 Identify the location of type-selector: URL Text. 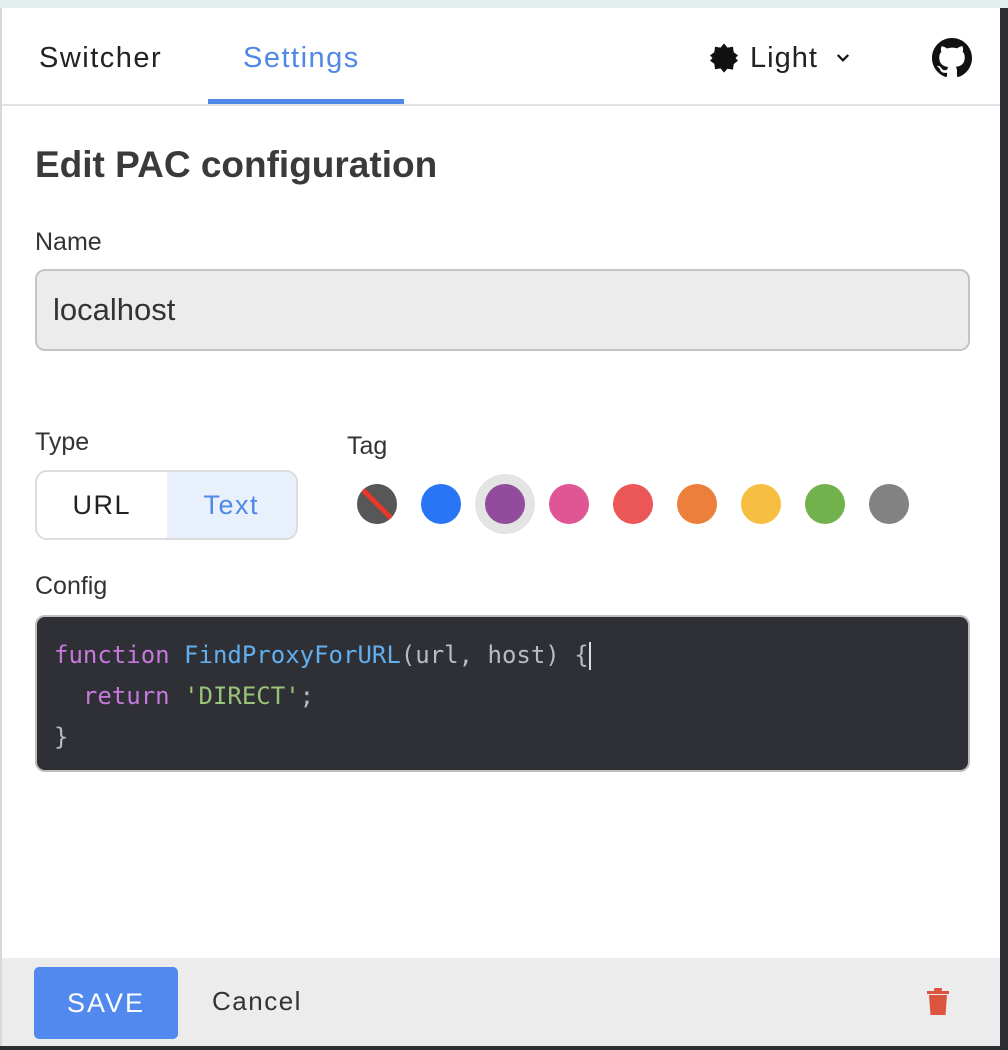
(166, 505).